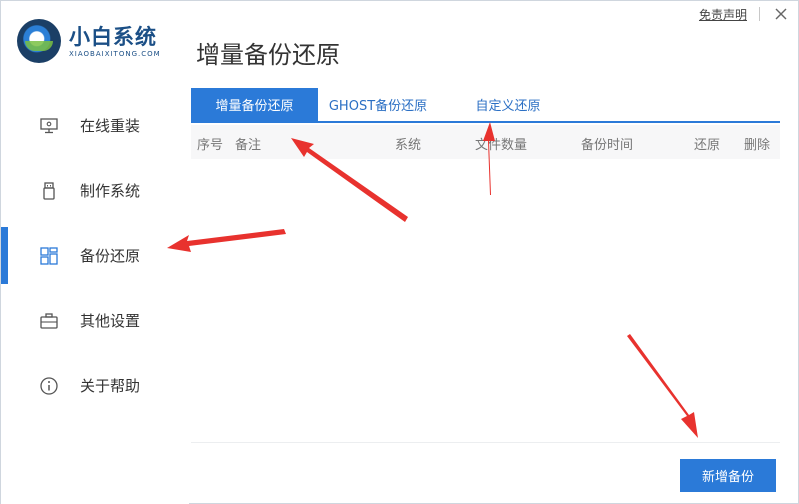 The height and width of the screenshot is (504, 799). I want to click on sidebar-item-online-reinstall: 在线重装, so click(95, 125).